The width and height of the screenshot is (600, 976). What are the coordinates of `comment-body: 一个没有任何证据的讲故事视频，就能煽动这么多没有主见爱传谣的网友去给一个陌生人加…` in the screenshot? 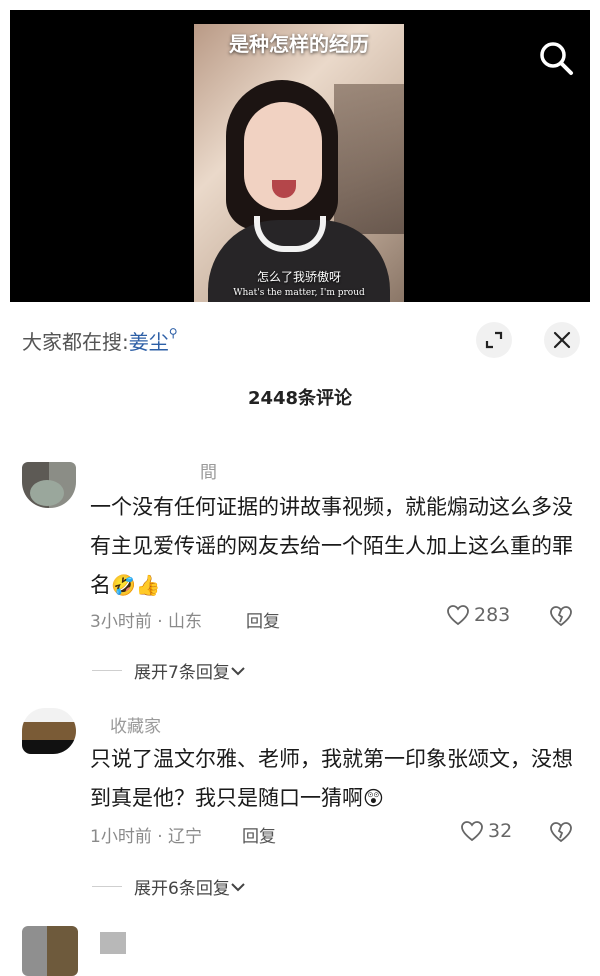 It's located at (331, 546).